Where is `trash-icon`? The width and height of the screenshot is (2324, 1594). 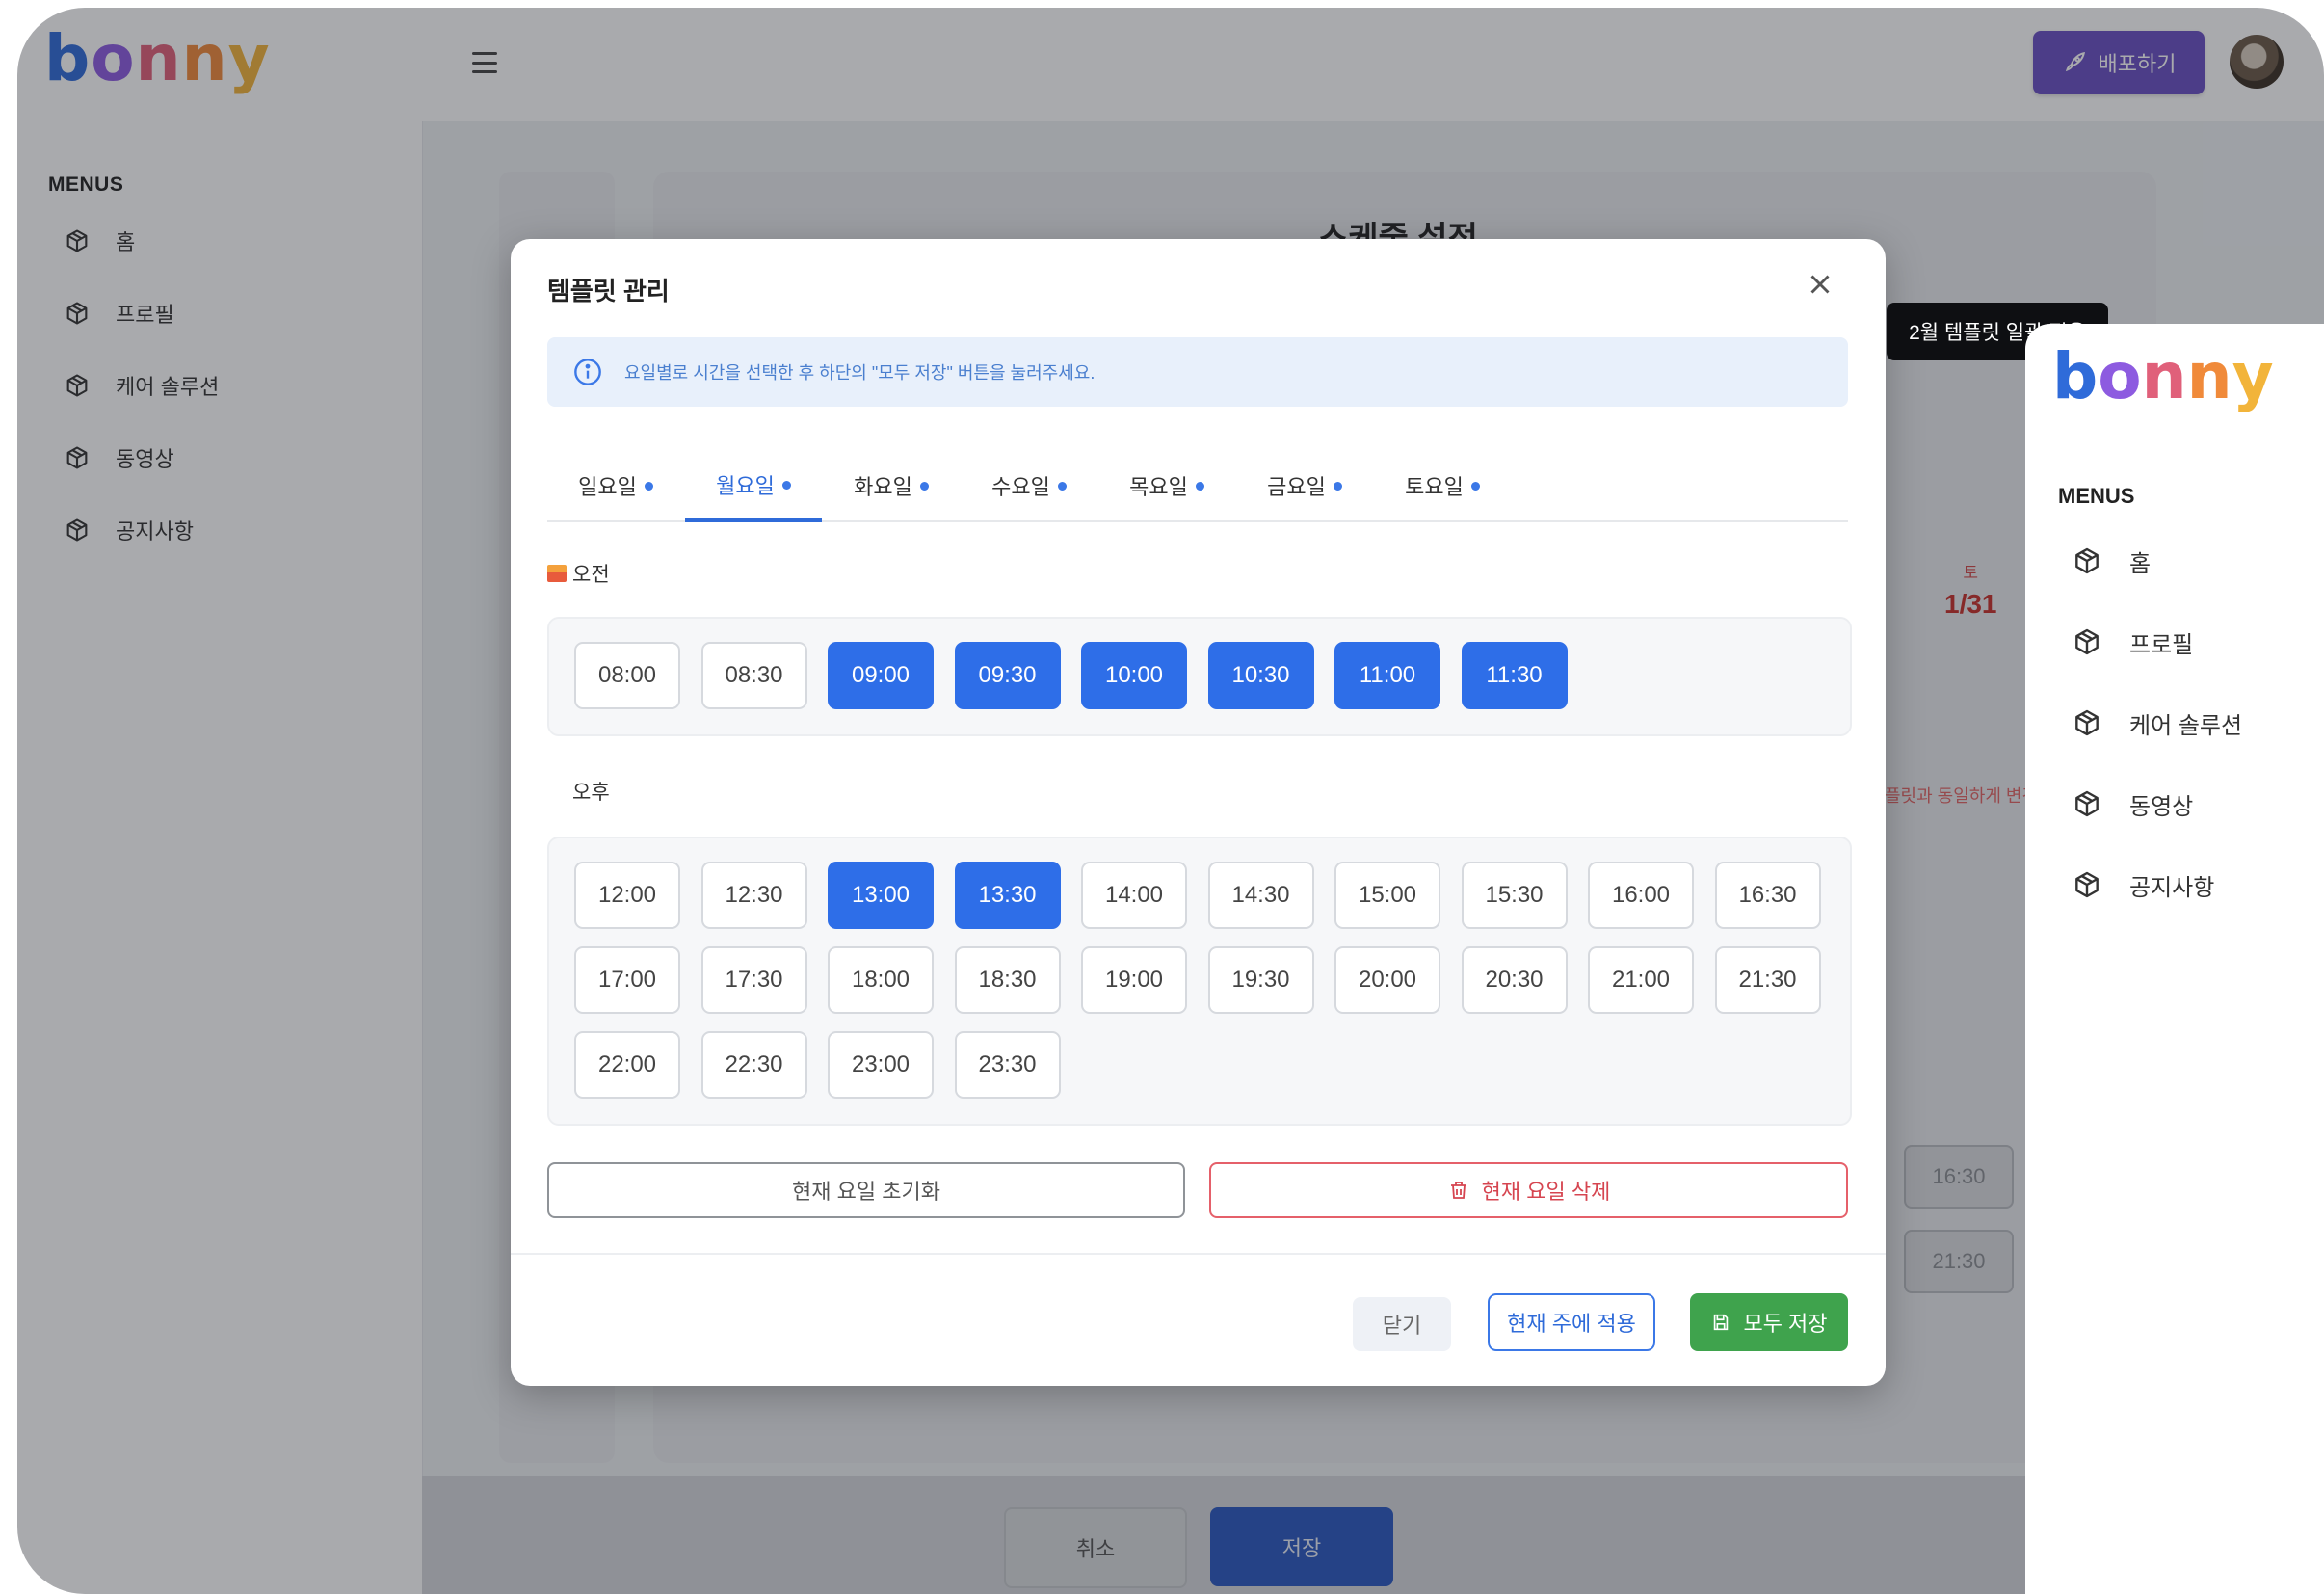
trash-icon is located at coordinates (1458, 1190).